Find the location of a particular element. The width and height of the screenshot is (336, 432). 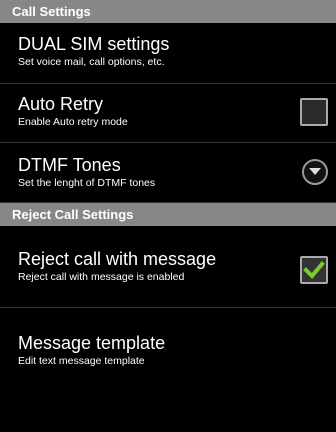

pref-summary: Reject call with message is enabled is located at coordinates (101, 277).